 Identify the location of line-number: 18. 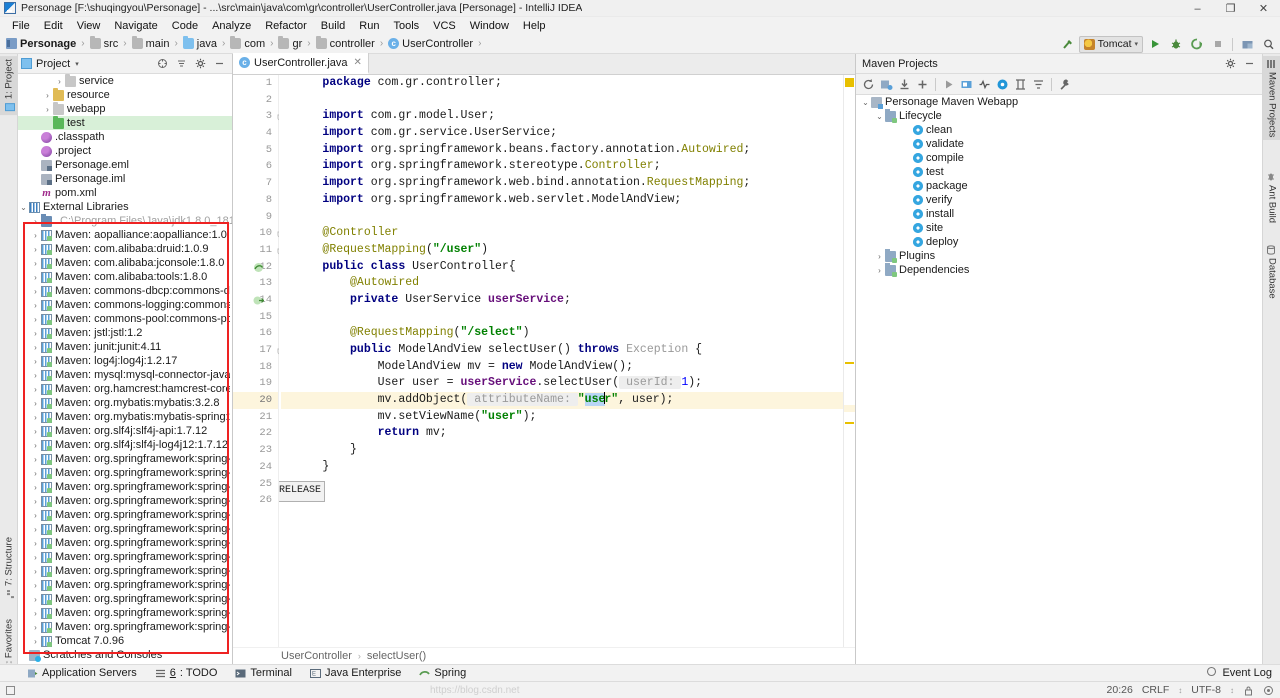
(255, 367).